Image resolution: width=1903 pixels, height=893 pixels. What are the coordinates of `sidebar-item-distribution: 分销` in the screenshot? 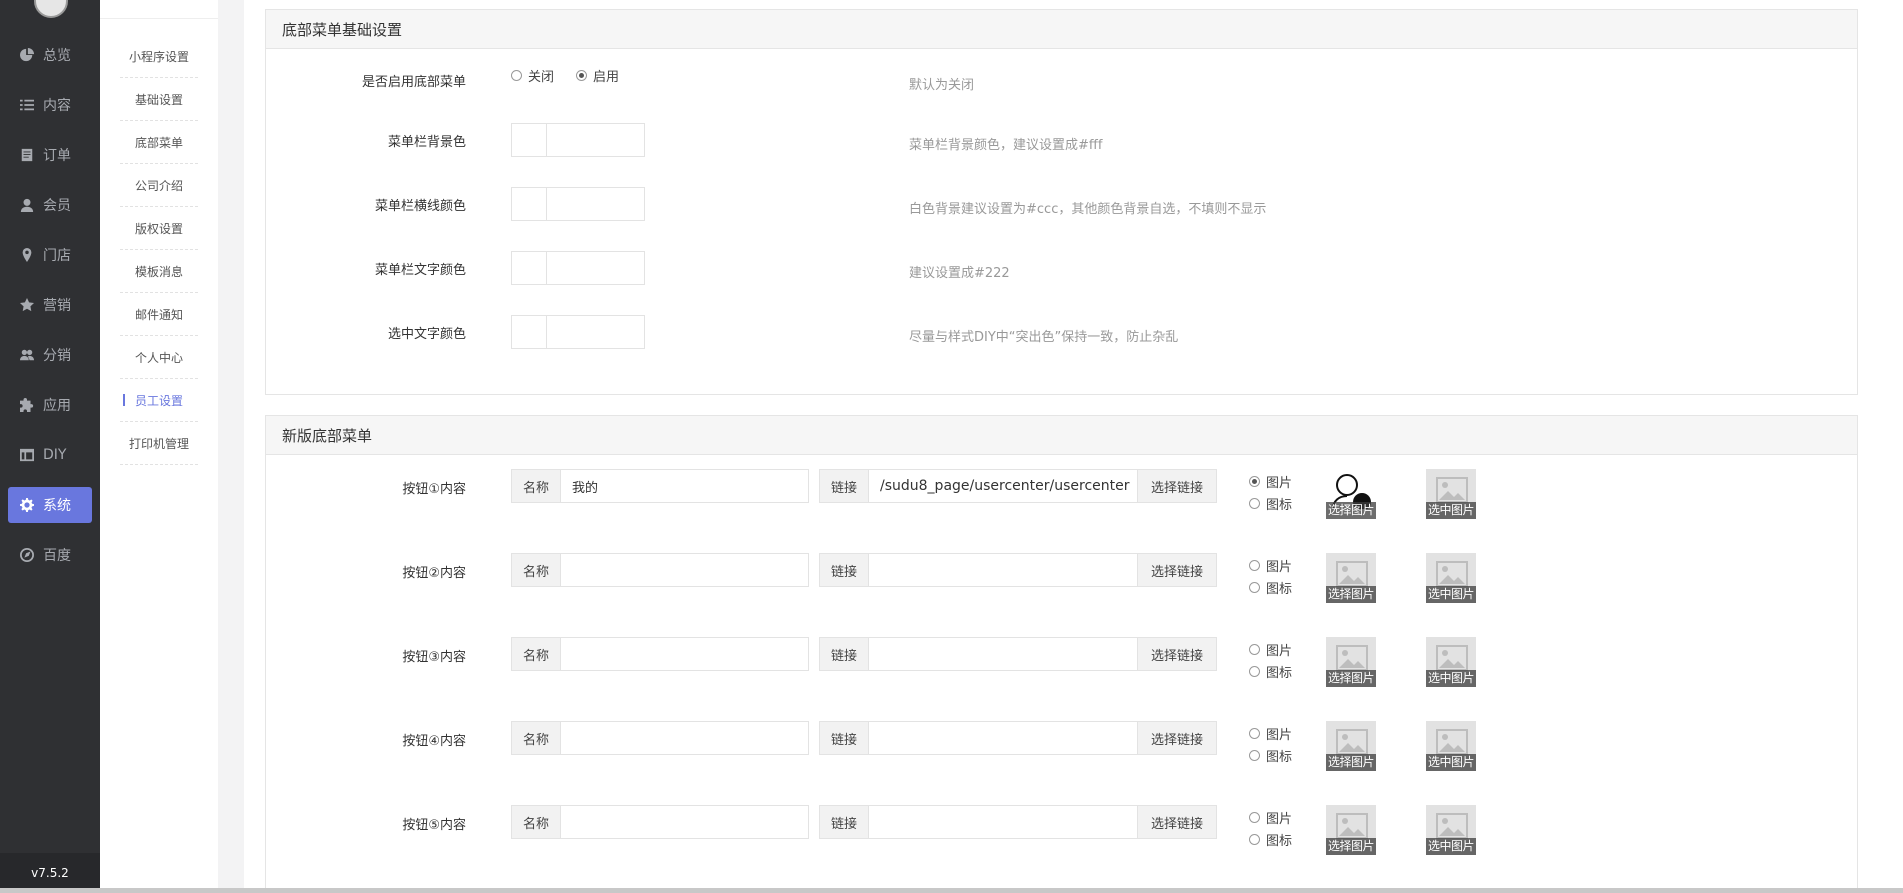 It's located at (50, 355).